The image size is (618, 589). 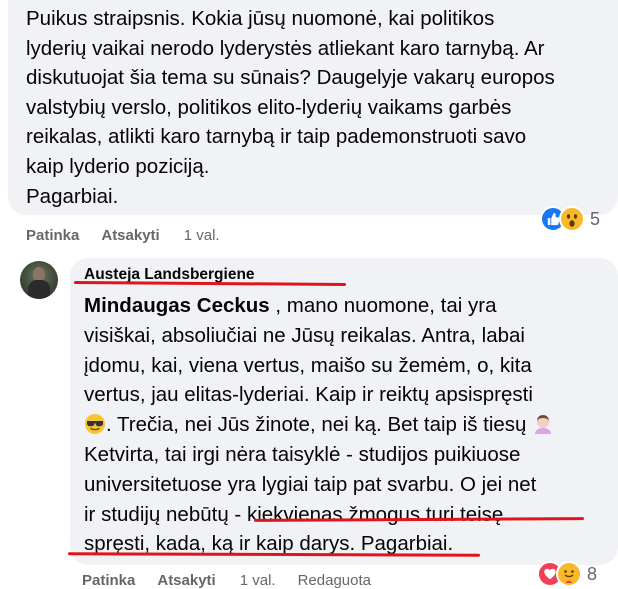 I want to click on reaction-summary: 5, so click(x=570, y=219).